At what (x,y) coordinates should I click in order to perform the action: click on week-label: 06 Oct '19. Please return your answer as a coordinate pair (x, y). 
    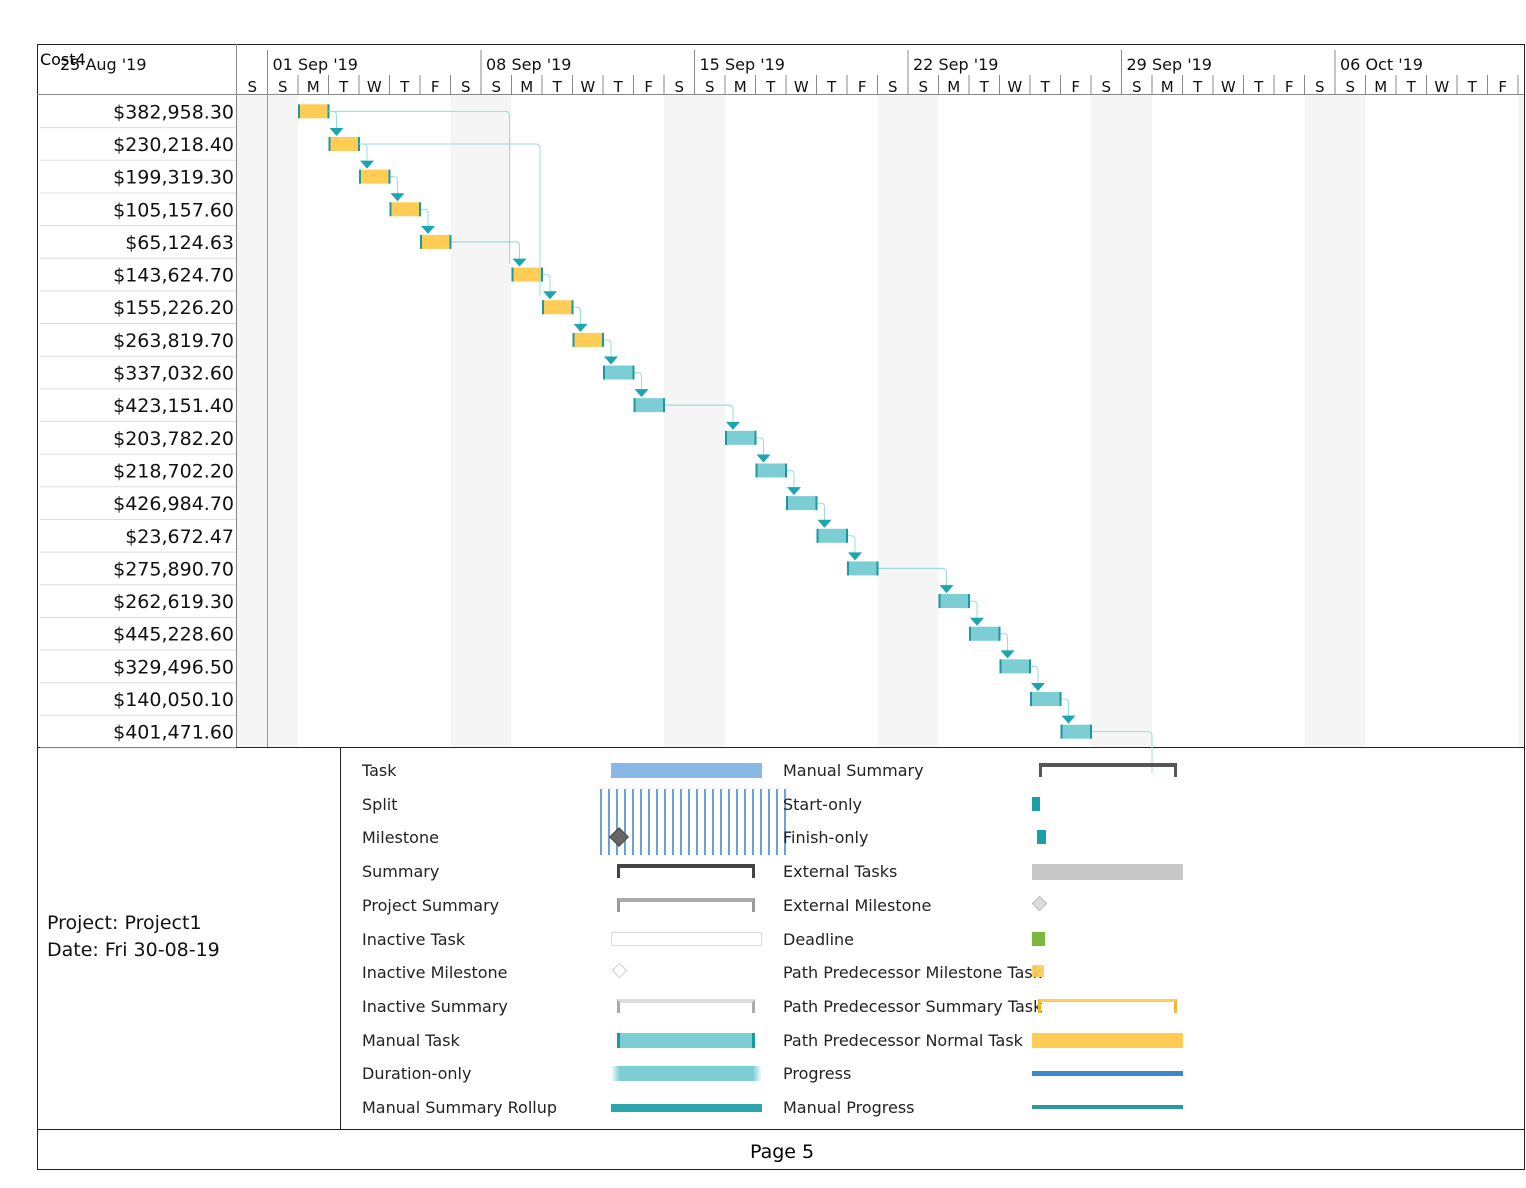
    Looking at the image, I should click on (1381, 64).